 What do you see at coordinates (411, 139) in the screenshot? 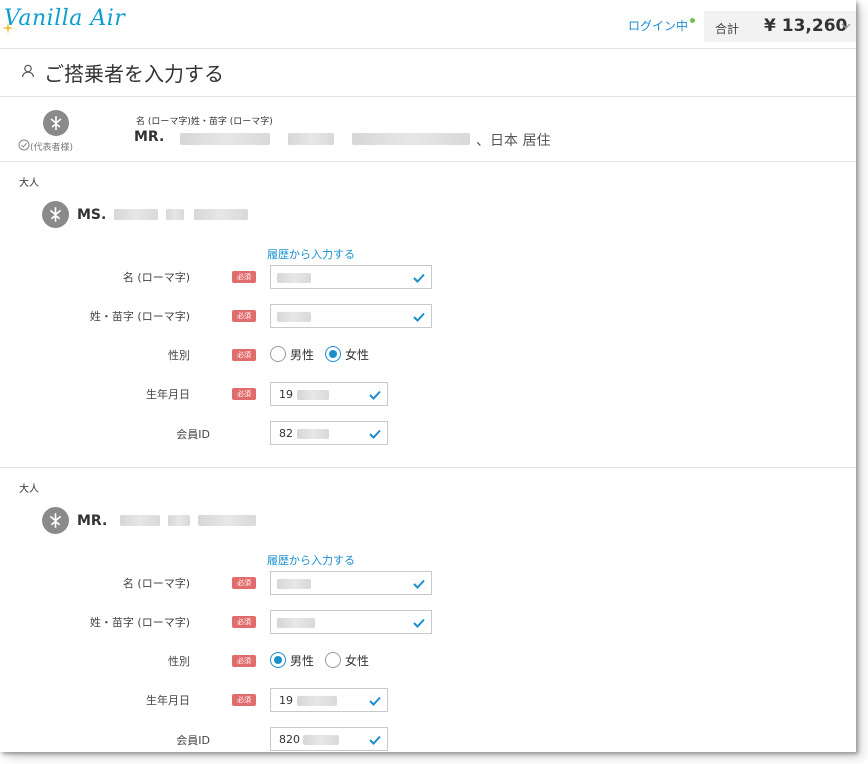
I see `redacted-address` at bounding box center [411, 139].